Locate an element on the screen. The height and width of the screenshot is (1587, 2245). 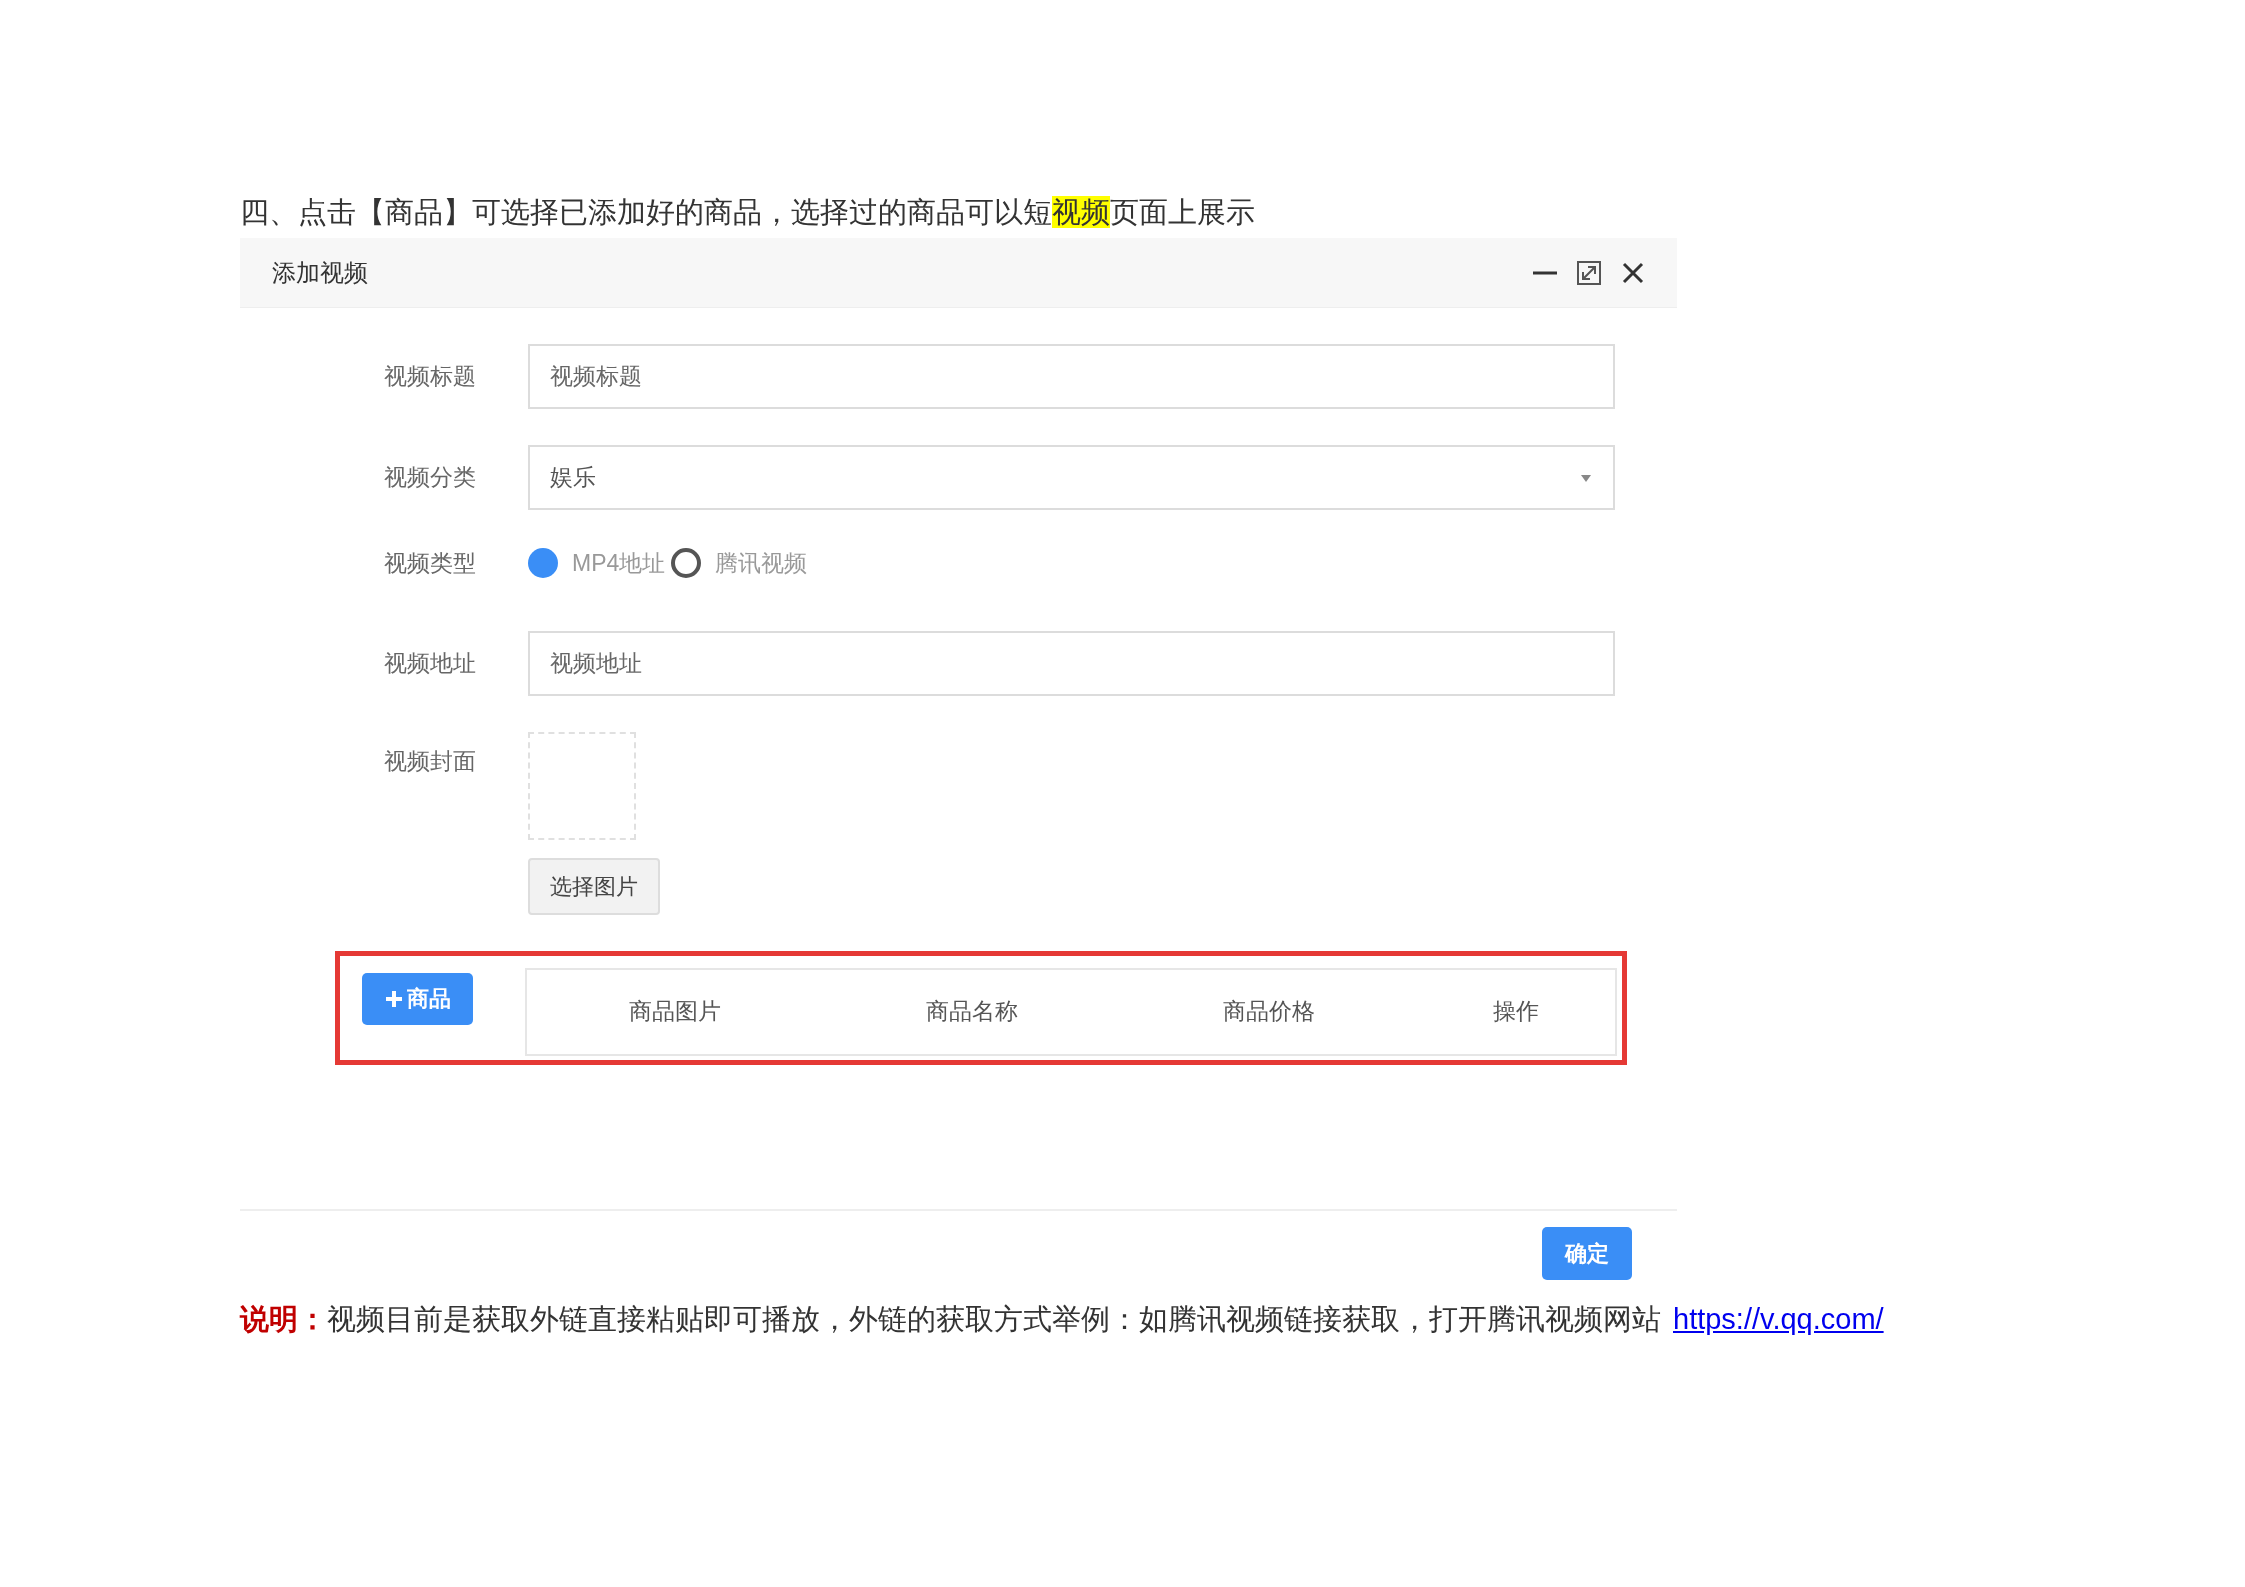
field-label: 视频地址 is located at coordinates (430, 663).